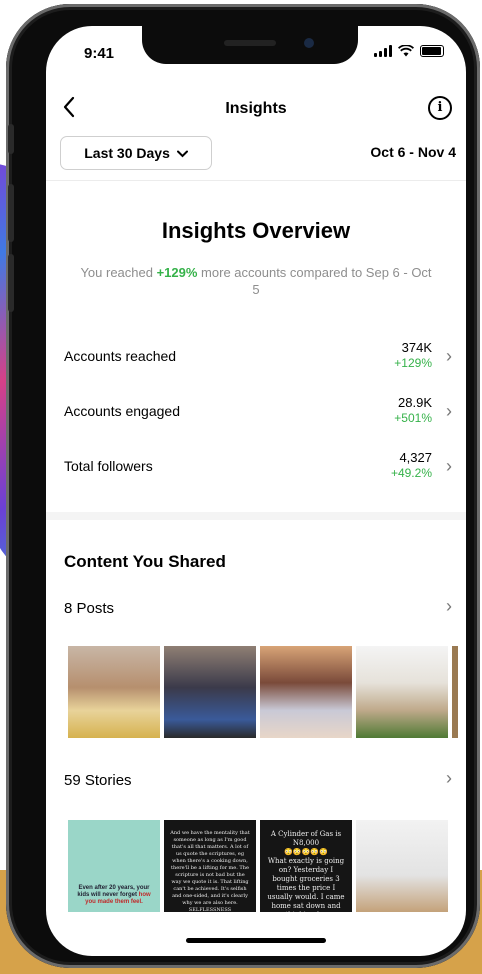 This screenshot has width=482, height=974. I want to click on posts-thumbnails, so click(263, 692).